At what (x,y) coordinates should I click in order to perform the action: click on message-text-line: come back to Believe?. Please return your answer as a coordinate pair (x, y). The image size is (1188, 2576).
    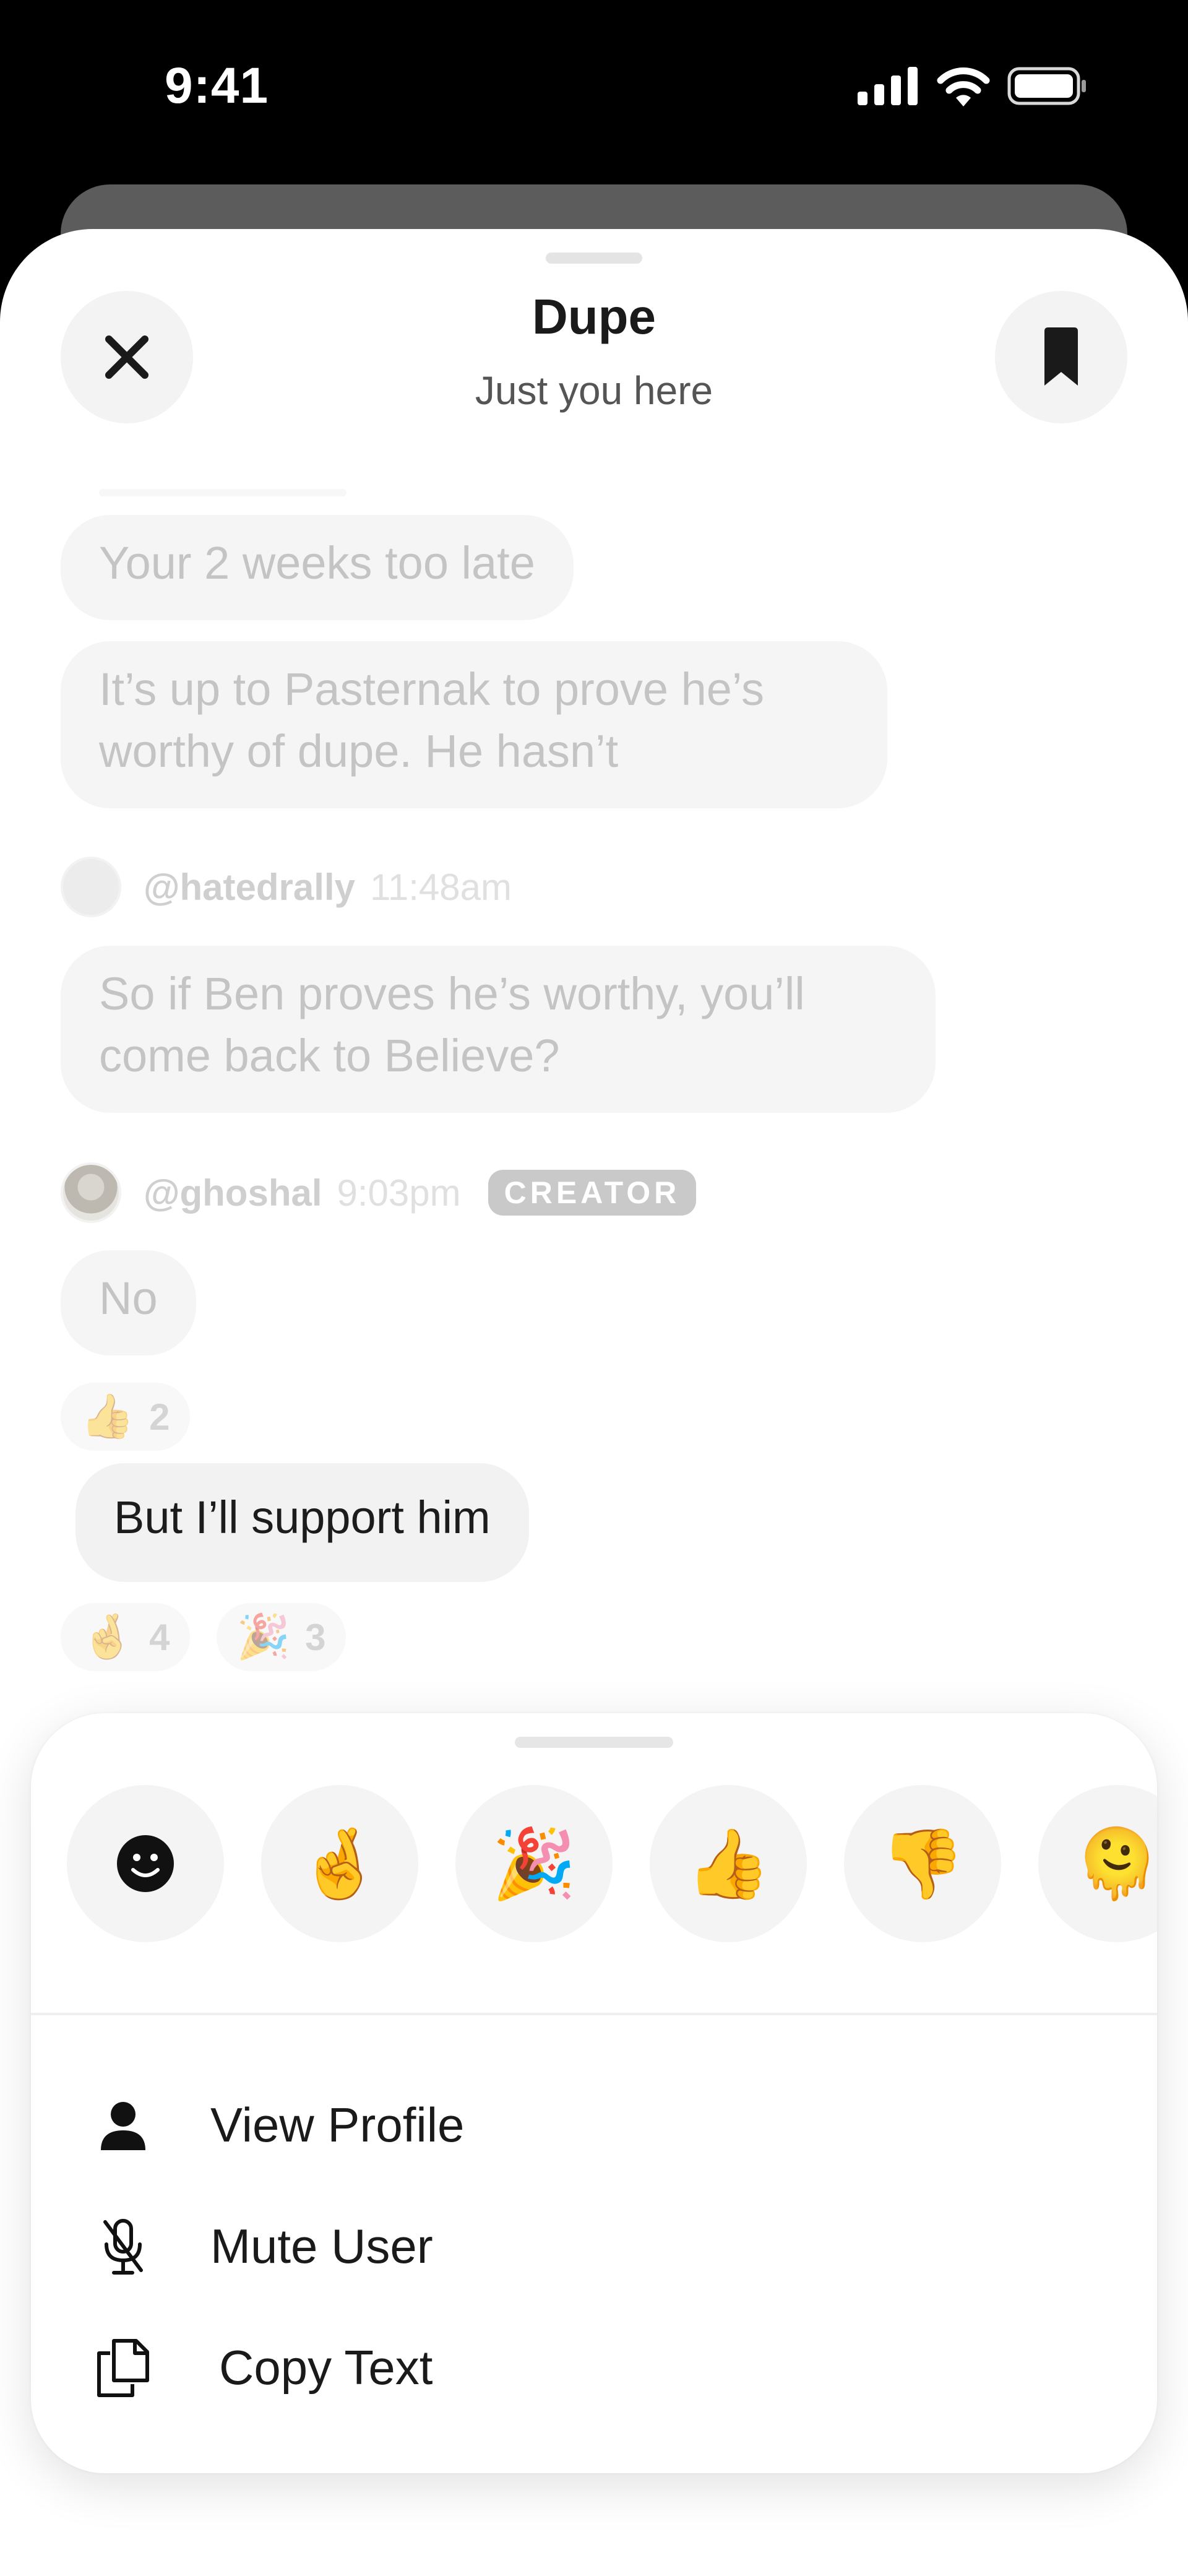
    Looking at the image, I should click on (329, 1055).